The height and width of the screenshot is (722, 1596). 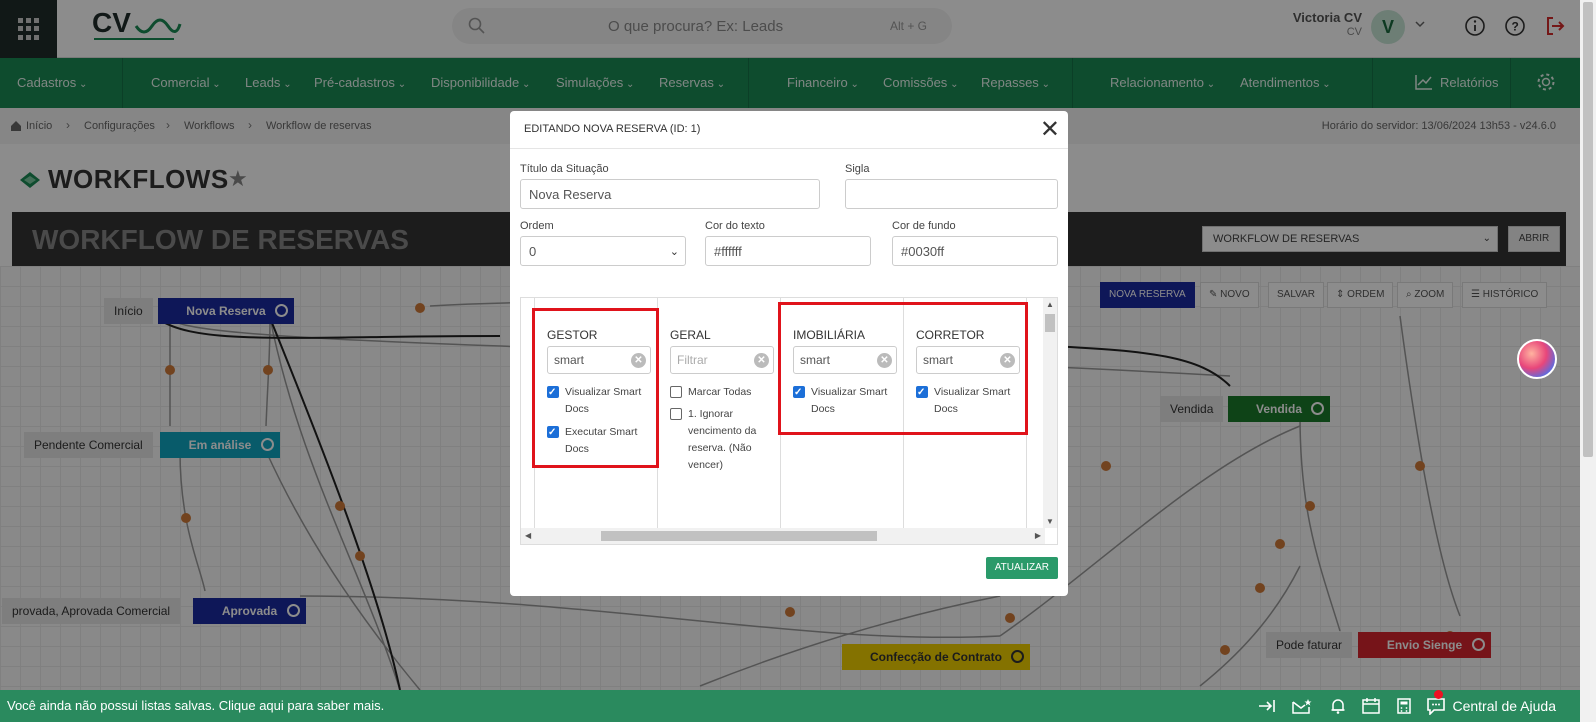 What do you see at coordinates (1338, 706) in the screenshot?
I see `bell-icon` at bounding box center [1338, 706].